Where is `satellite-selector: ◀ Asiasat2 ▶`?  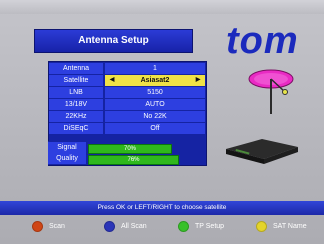
satellite-selector: ◀ Asiasat2 ▶ is located at coordinates (155, 80).